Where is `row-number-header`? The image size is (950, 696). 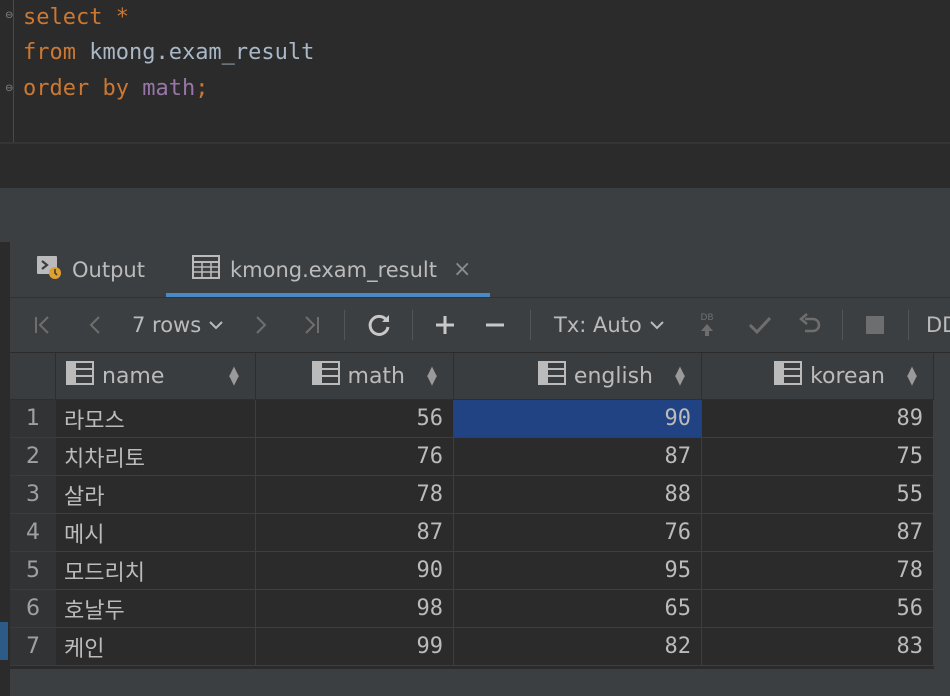
row-number-header is located at coordinates (33, 376).